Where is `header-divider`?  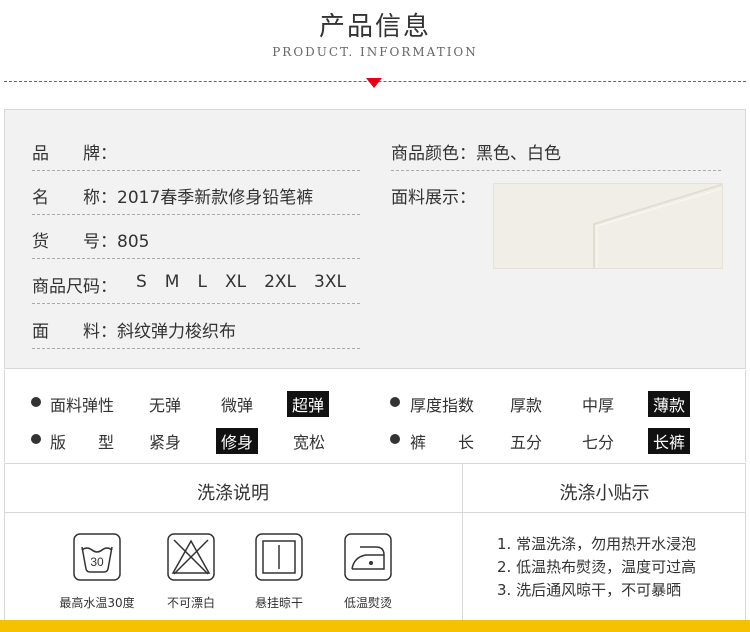 header-divider is located at coordinates (375, 512).